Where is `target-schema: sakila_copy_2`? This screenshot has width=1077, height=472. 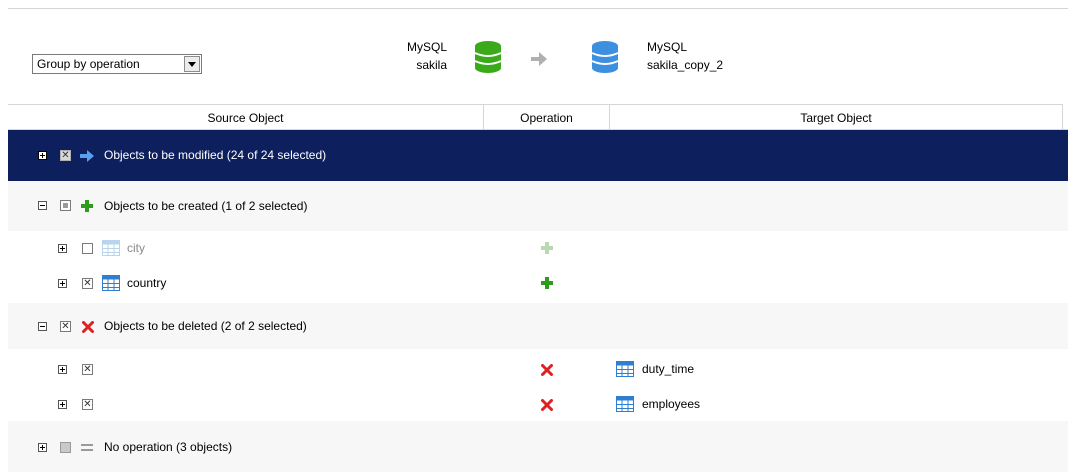 target-schema: sakila_copy_2 is located at coordinates (685, 65).